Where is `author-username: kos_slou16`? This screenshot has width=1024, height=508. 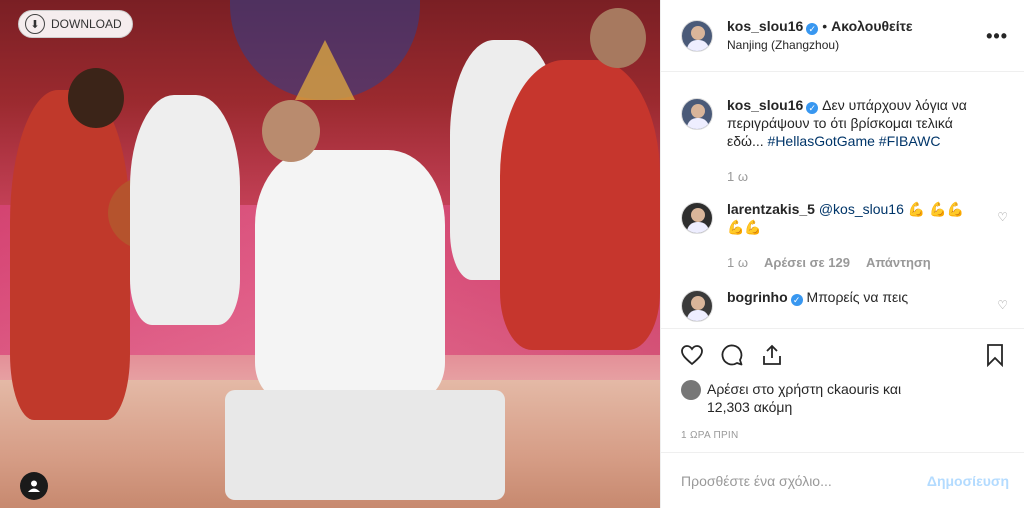 author-username: kos_slou16 is located at coordinates (765, 26).